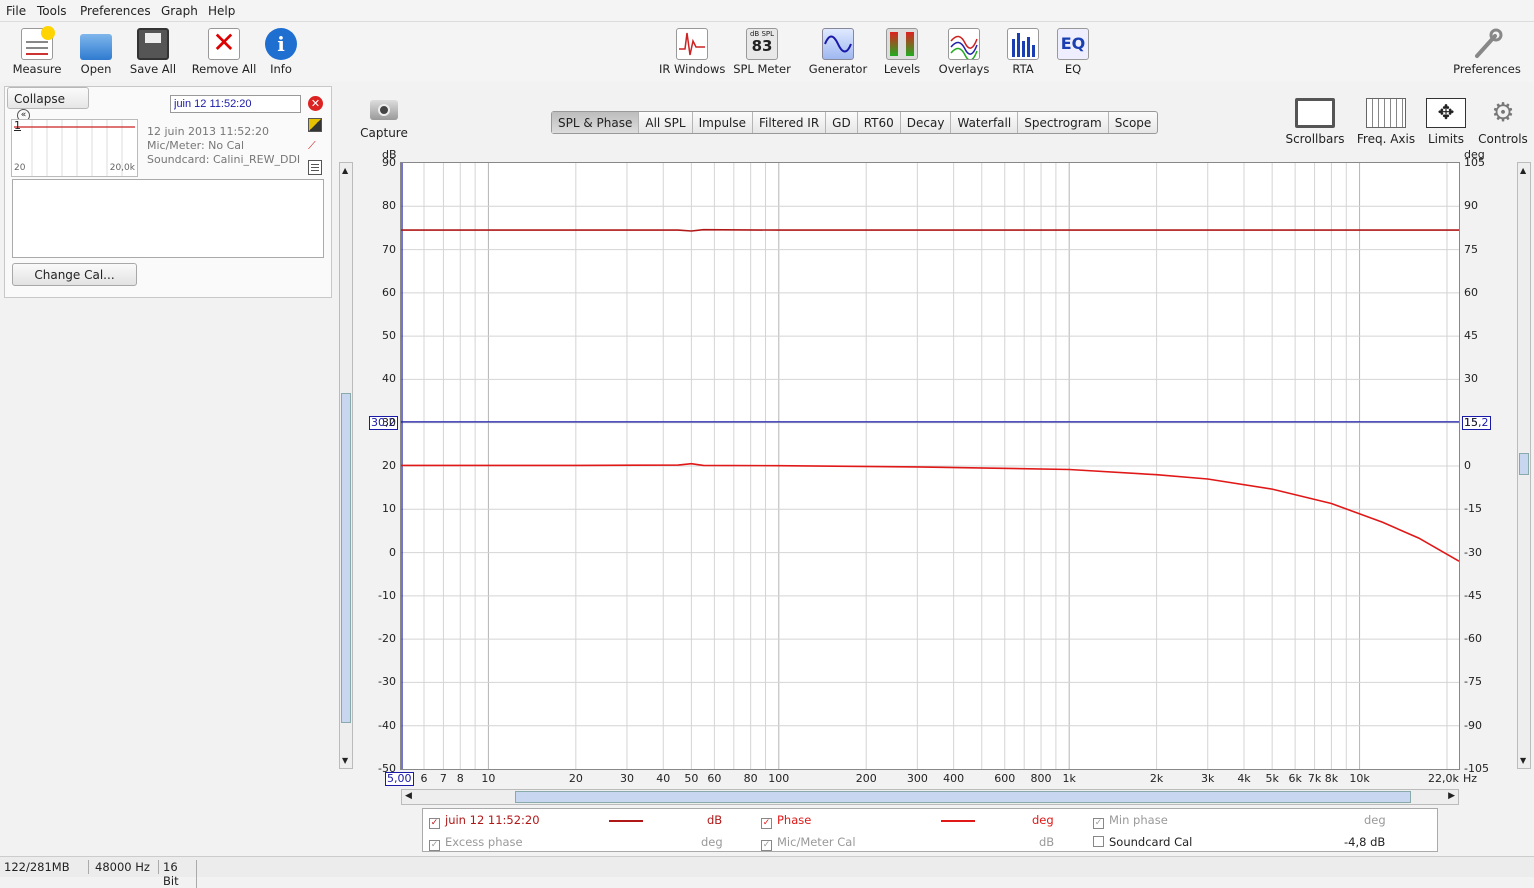  Describe the element at coordinates (596, 122) in the screenshot. I see `tab-spl-phase: SPL & Phase` at that location.